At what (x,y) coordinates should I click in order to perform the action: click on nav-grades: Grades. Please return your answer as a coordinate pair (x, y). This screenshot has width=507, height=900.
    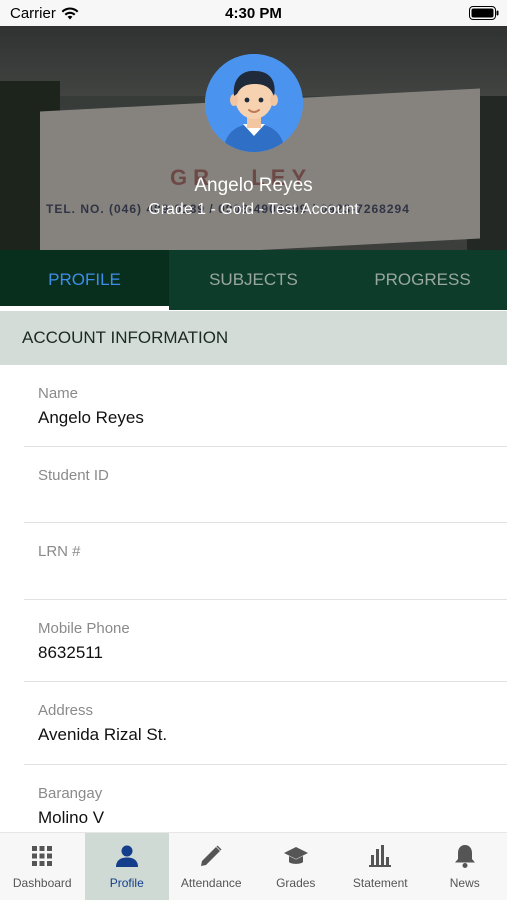
    Looking at the image, I should click on (296, 866).